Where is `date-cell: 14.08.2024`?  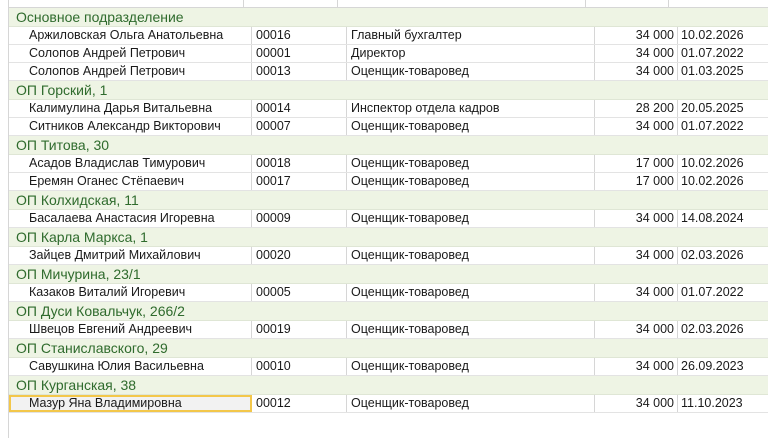 date-cell: 14.08.2024 is located at coordinates (723, 218).